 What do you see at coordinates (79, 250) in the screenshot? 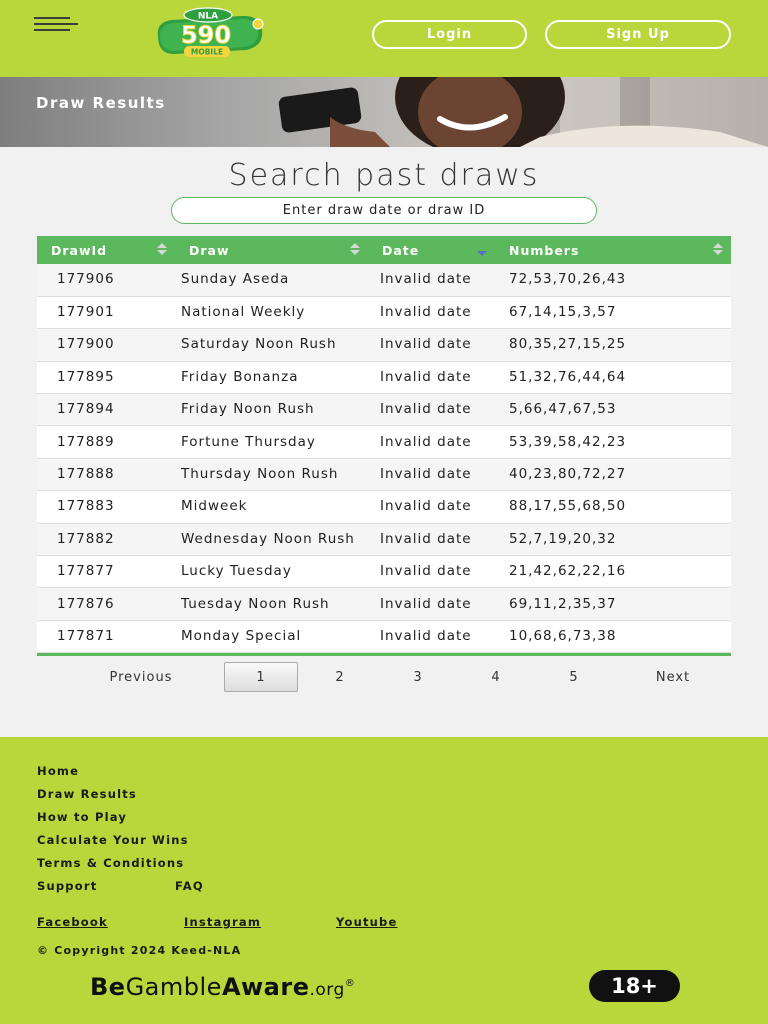
I see `column-label: DrawId` at bounding box center [79, 250].